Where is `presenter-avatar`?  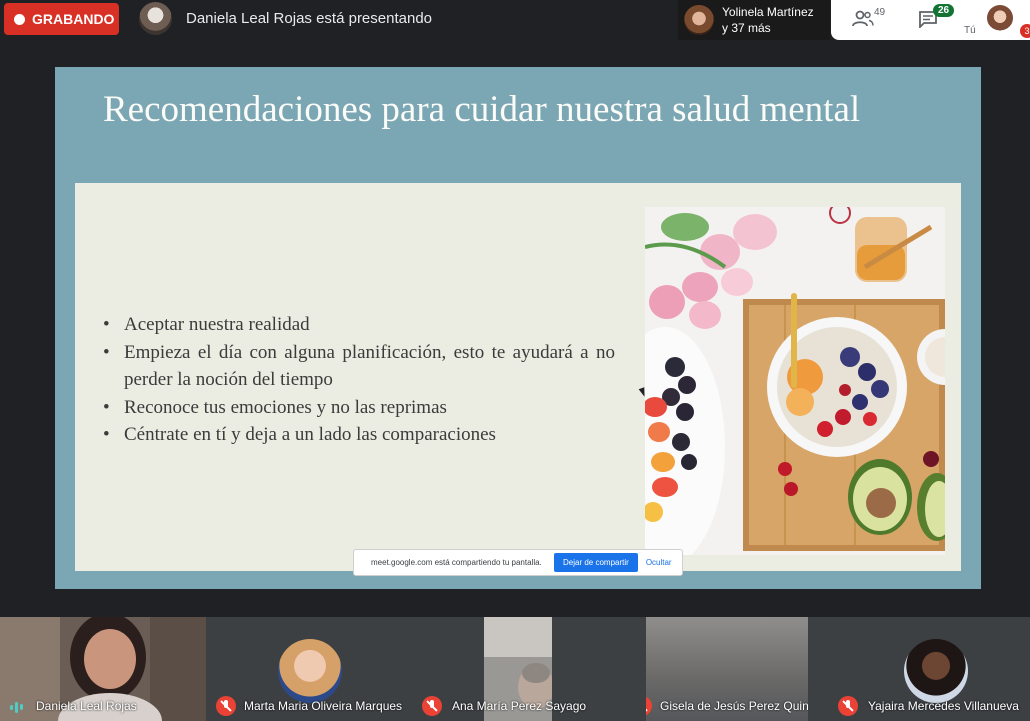
presenter-avatar is located at coordinates (155, 18).